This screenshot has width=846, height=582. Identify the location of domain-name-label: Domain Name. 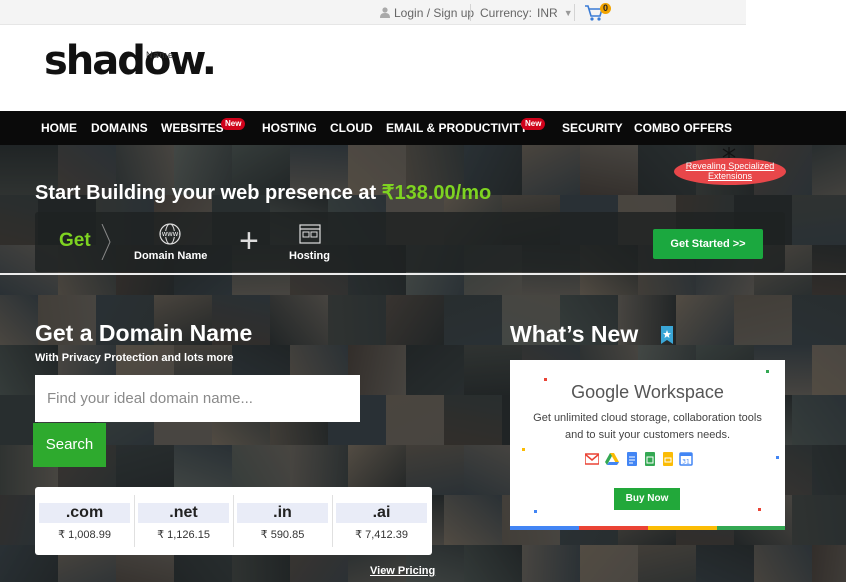
(171, 256).